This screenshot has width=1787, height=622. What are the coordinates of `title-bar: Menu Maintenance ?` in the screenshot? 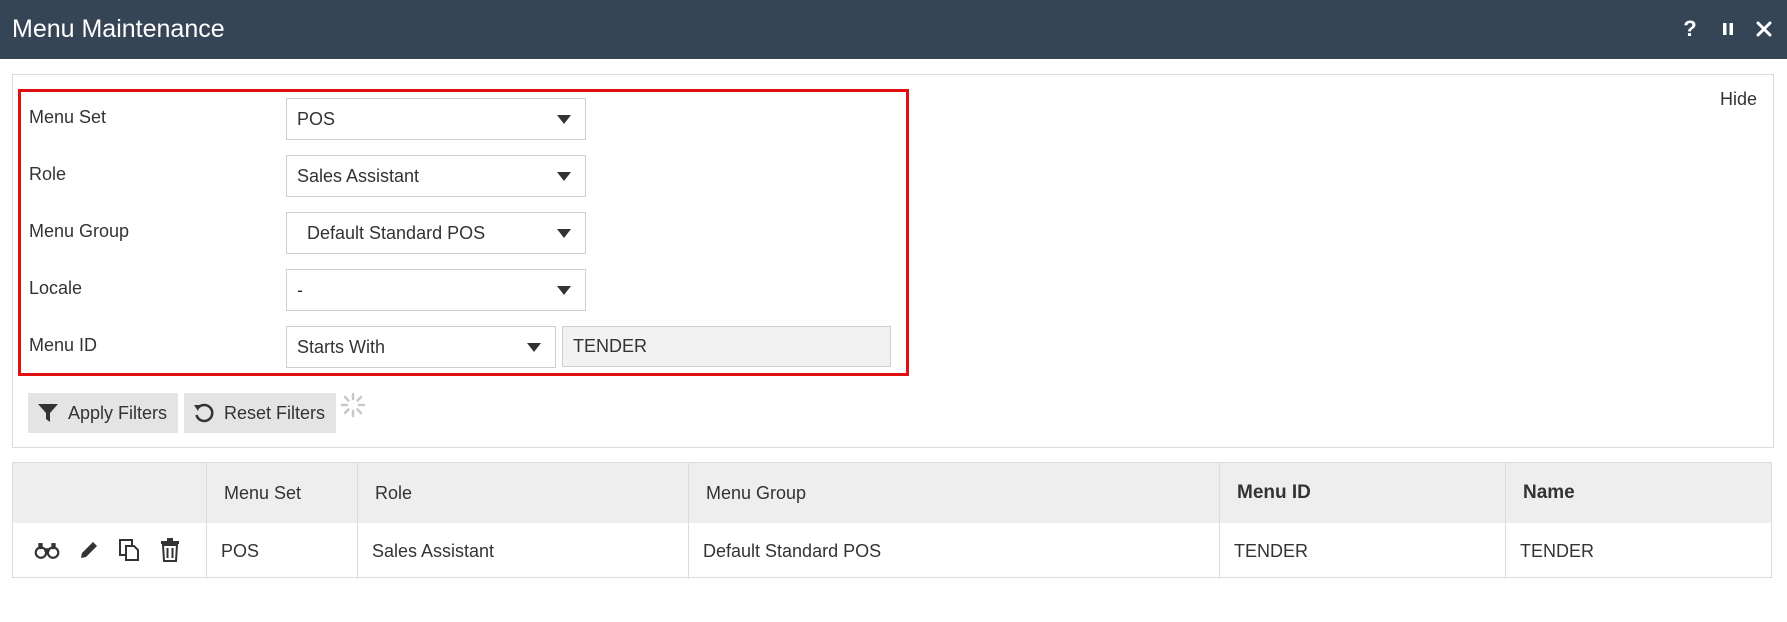 It's located at (893, 29).